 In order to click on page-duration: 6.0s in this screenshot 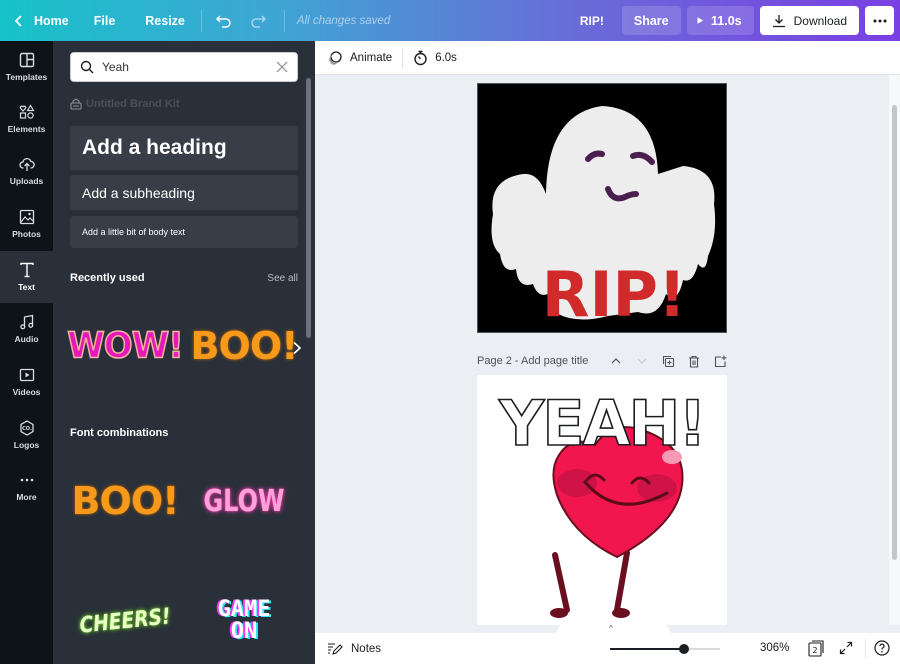, I will do `click(446, 57)`.